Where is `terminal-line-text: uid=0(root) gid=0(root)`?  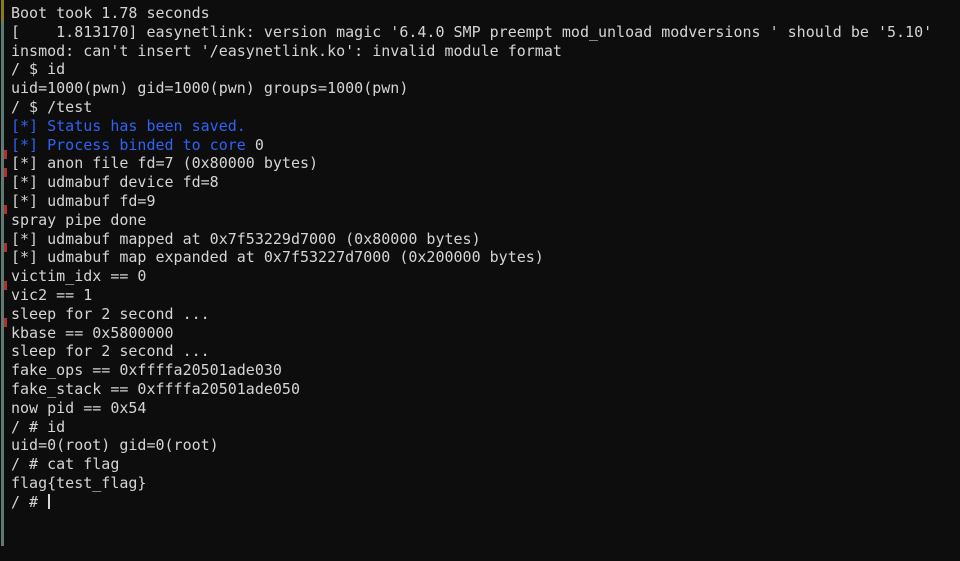
terminal-line-text: uid=0(root) gid=0(root) is located at coordinates (115, 445).